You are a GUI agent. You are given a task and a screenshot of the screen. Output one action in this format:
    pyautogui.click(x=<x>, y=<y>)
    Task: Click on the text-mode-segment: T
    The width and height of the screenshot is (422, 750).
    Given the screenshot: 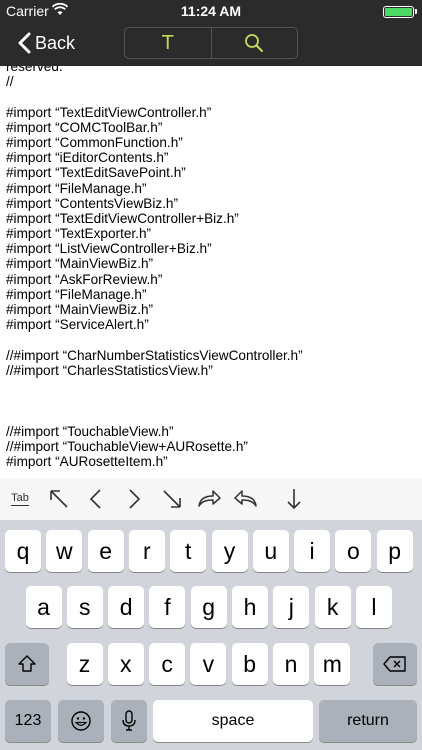 What is the action you would take?
    pyautogui.click(x=168, y=43)
    